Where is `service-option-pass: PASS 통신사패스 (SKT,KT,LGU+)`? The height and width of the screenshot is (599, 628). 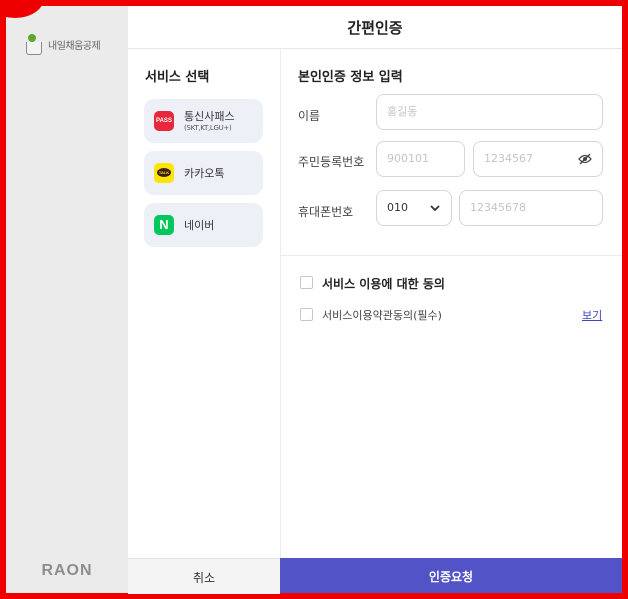 service-option-pass: PASS 통신사패스 (SKT,KT,LGU+) is located at coordinates (203, 121).